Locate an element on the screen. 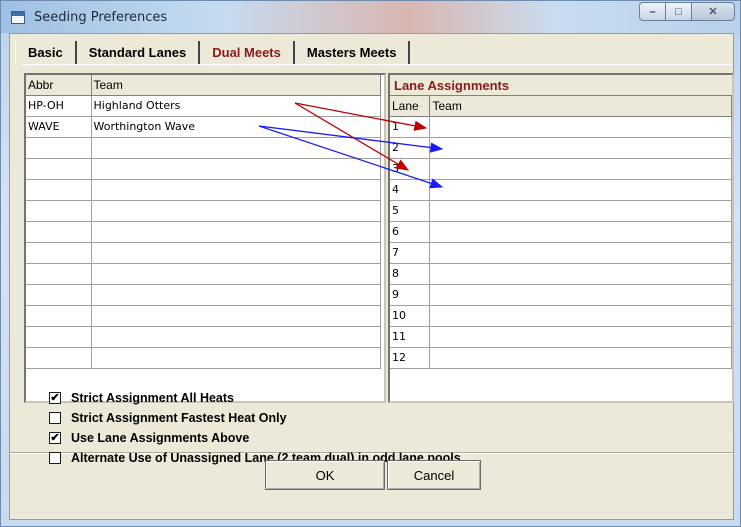 The height and width of the screenshot is (527, 741). lane-number-cell: 10 is located at coordinates (410, 316).